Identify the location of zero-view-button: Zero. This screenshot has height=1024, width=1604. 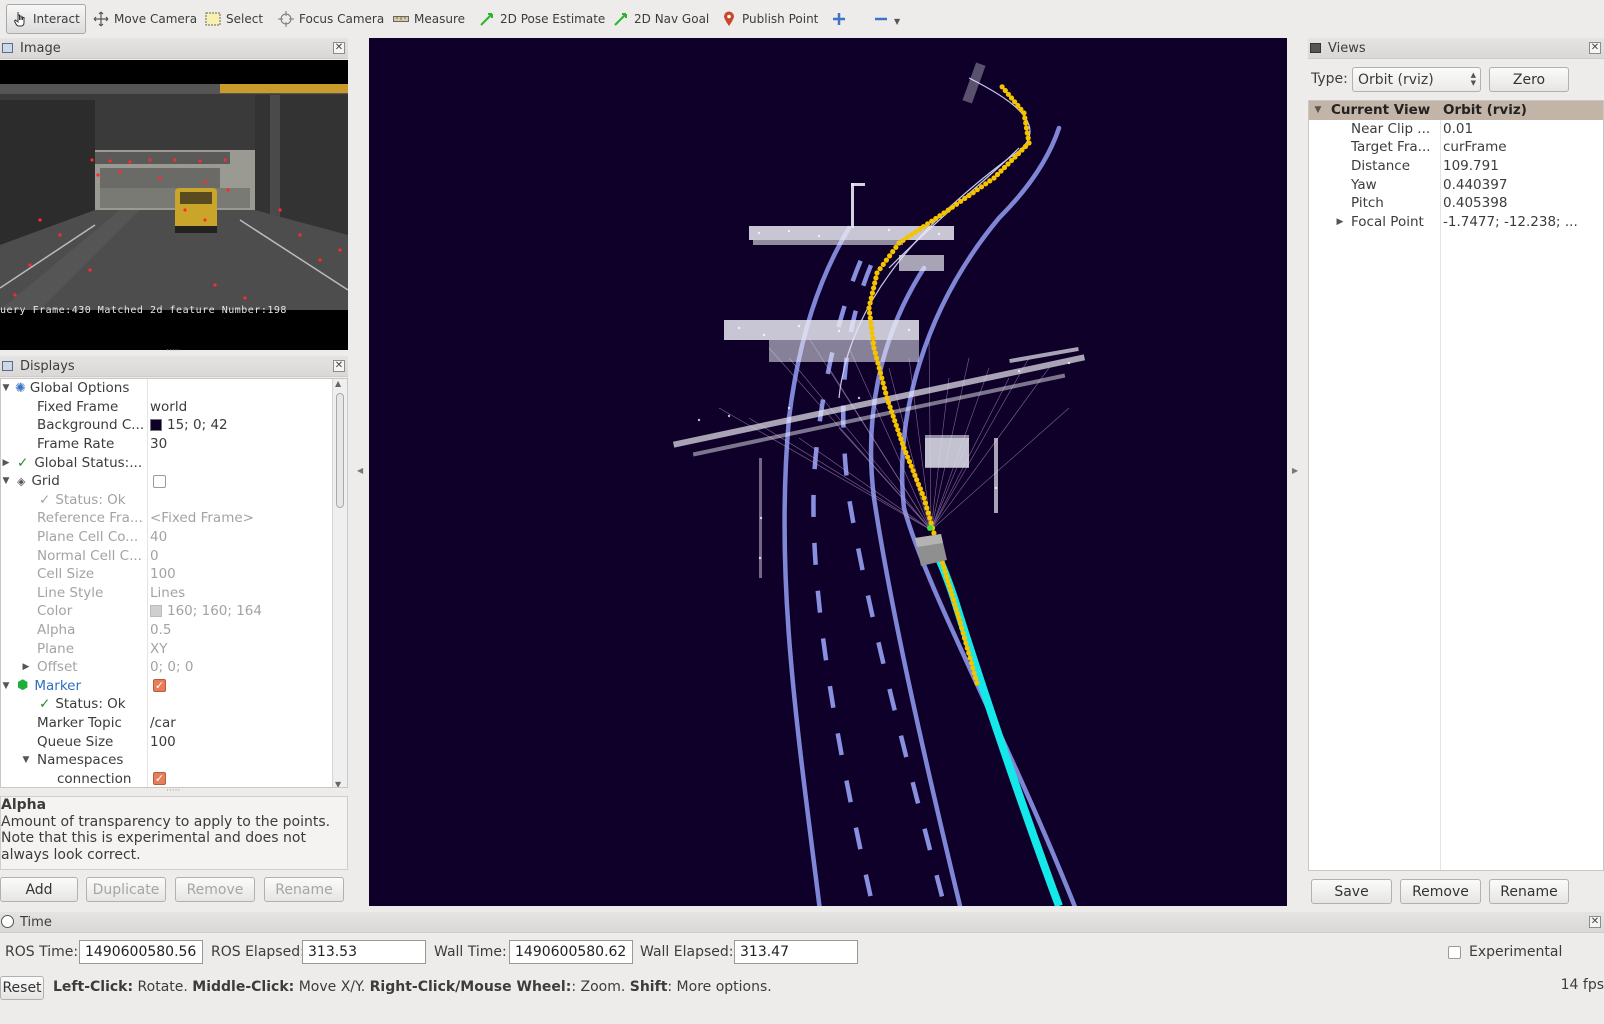
(1529, 79).